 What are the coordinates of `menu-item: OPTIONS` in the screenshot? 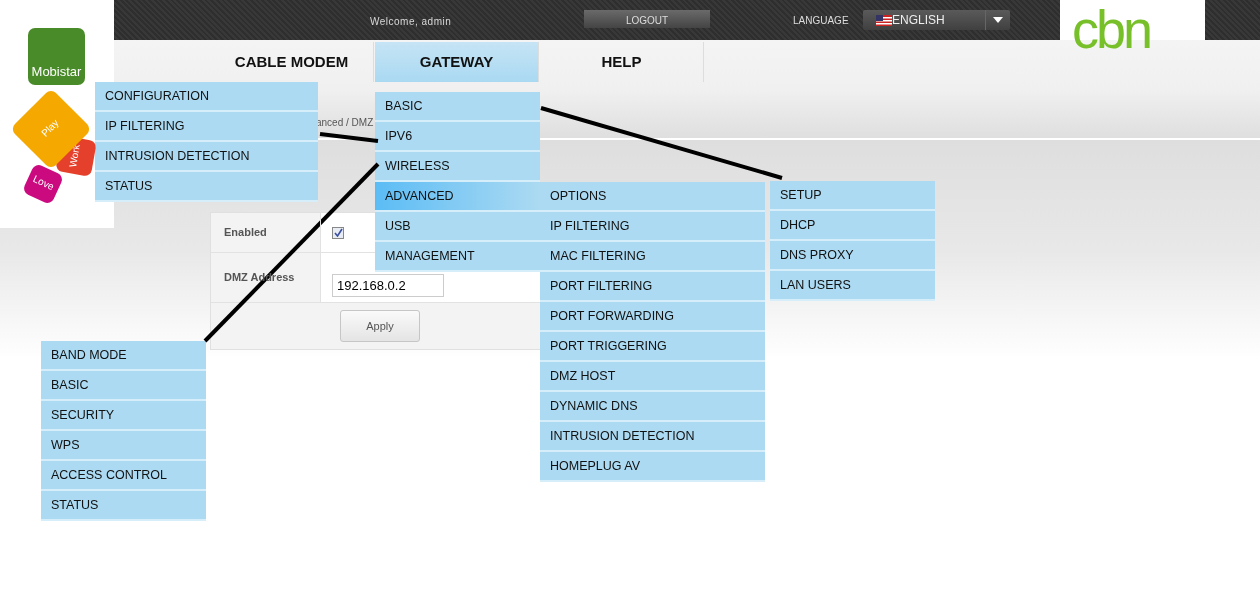 It's located at (652, 197).